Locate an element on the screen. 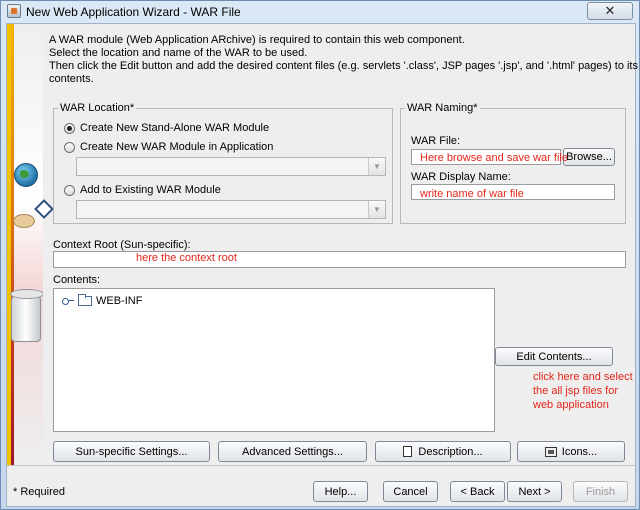 This screenshot has height=510, width=640. finish-button: Finish is located at coordinates (600, 491).